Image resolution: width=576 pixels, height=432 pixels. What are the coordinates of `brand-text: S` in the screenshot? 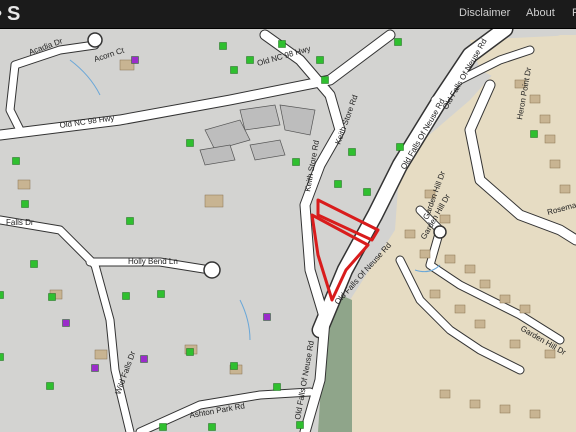 It's located at (14, 13).